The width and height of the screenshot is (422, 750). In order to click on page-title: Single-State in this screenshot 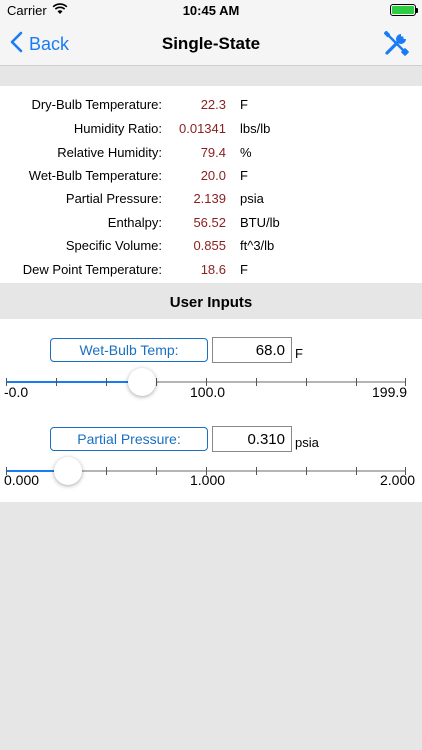, I will do `click(211, 43)`.